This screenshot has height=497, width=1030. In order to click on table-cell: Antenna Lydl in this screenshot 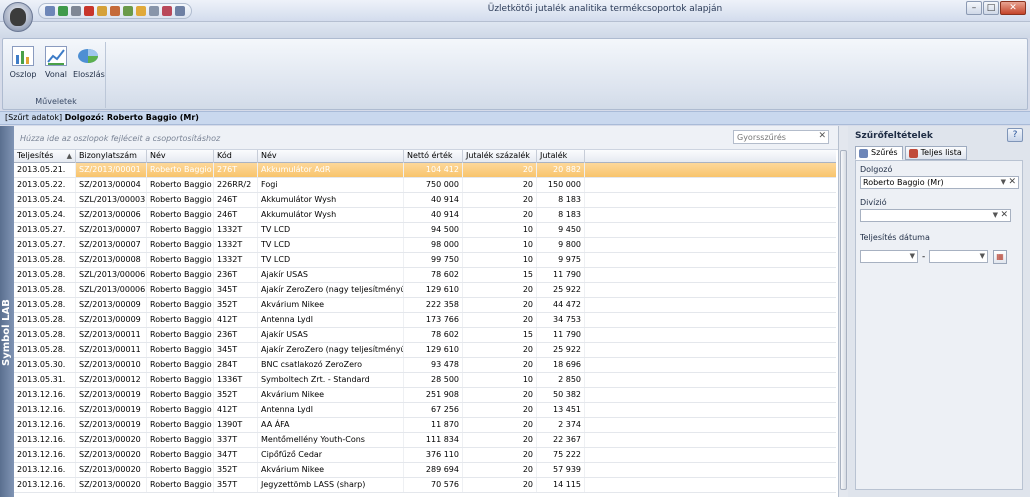, I will do `click(331, 320)`.